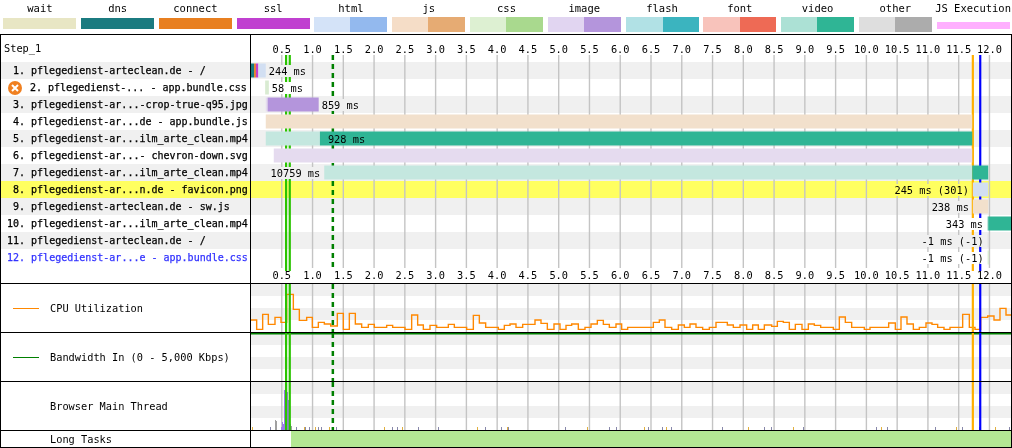 The height and width of the screenshot is (448, 1012). I want to click on request-name: 3. pflegedienst-ar...-crop-true-q95.jpg, so click(130, 104).